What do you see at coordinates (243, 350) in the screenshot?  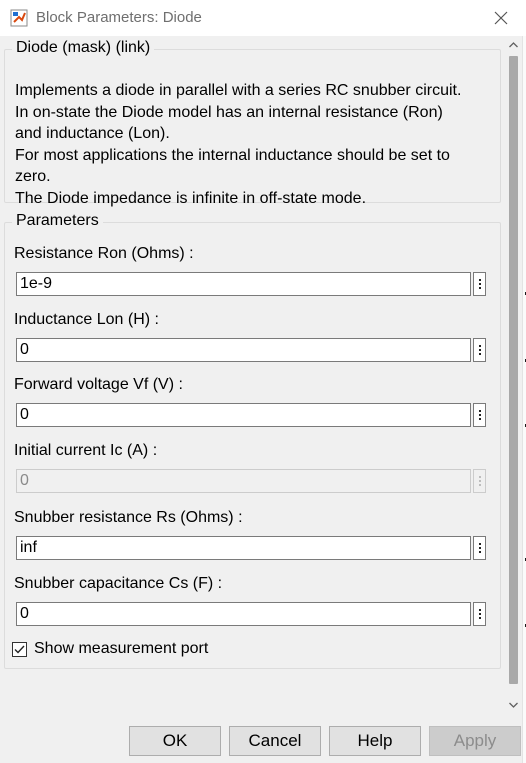 I see `inductance-lon-input: 0` at bounding box center [243, 350].